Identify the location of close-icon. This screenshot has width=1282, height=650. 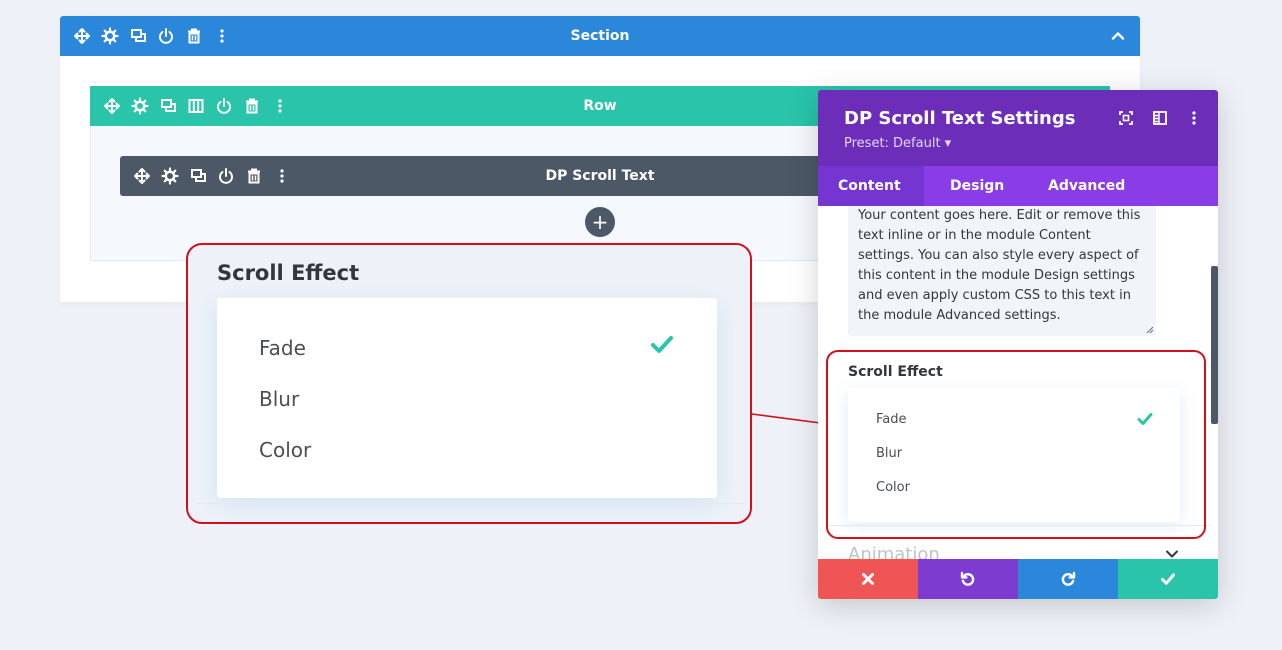
(868, 579).